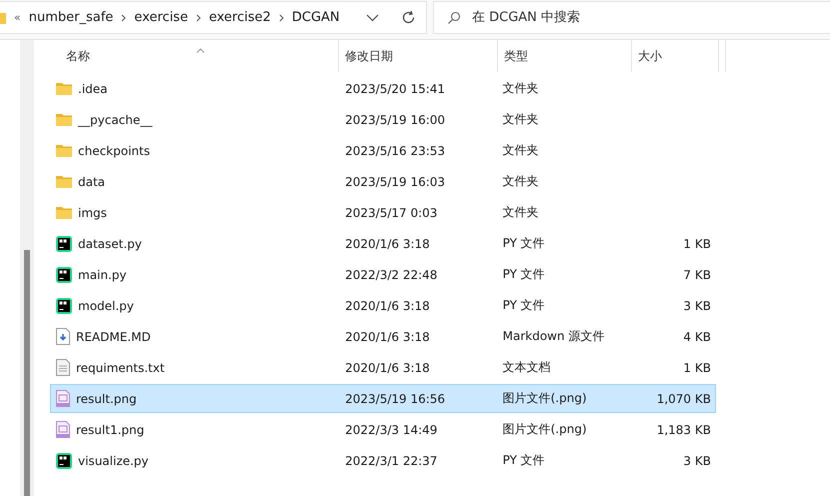  Describe the element at coordinates (395, 89) in the screenshot. I see `modified-date: 2023/5/20 15:41` at that location.